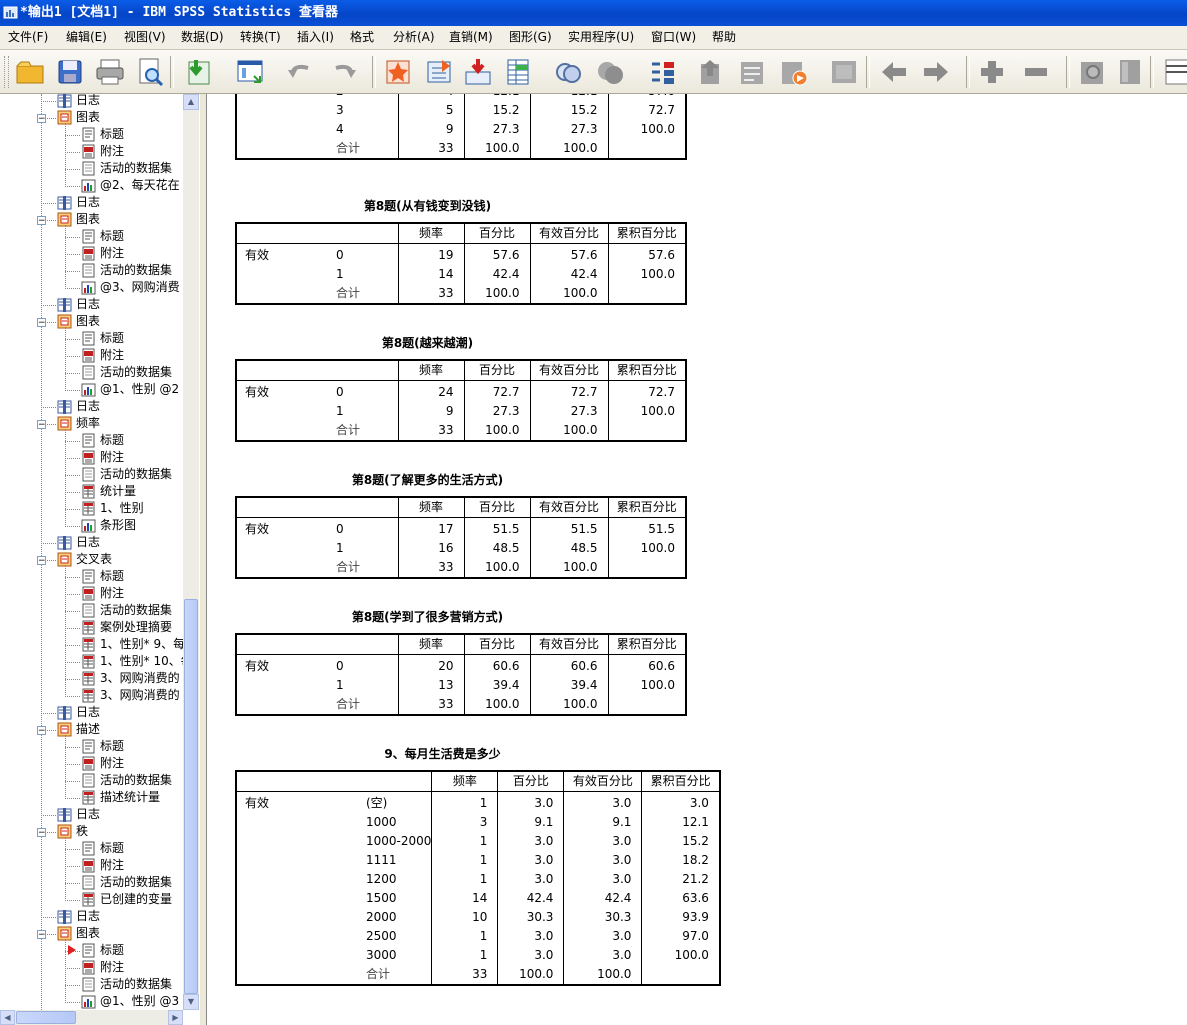 The height and width of the screenshot is (1025, 1187). Describe the element at coordinates (86, 37) in the screenshot. I see `menu-item-1: 编辑(E)` at that location.